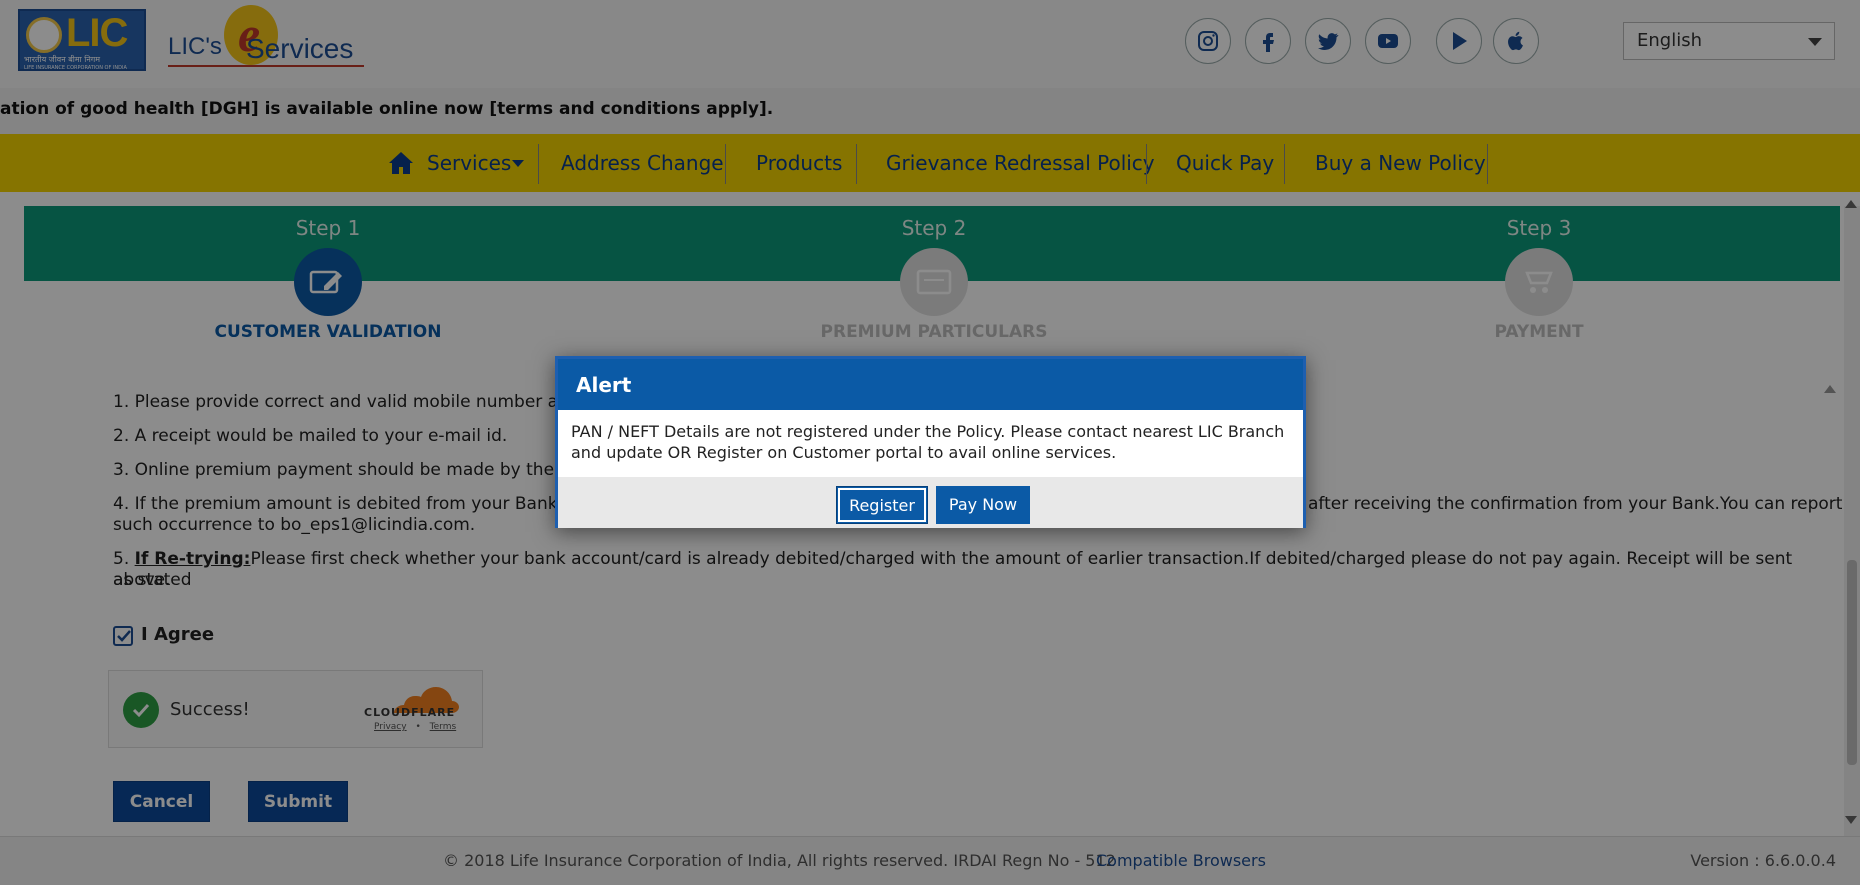 The height and width of the screenshot is (885, 1860). Describe the element at coordinates (882, 505) in the screenshot. I see `register-button: Register` at that location.